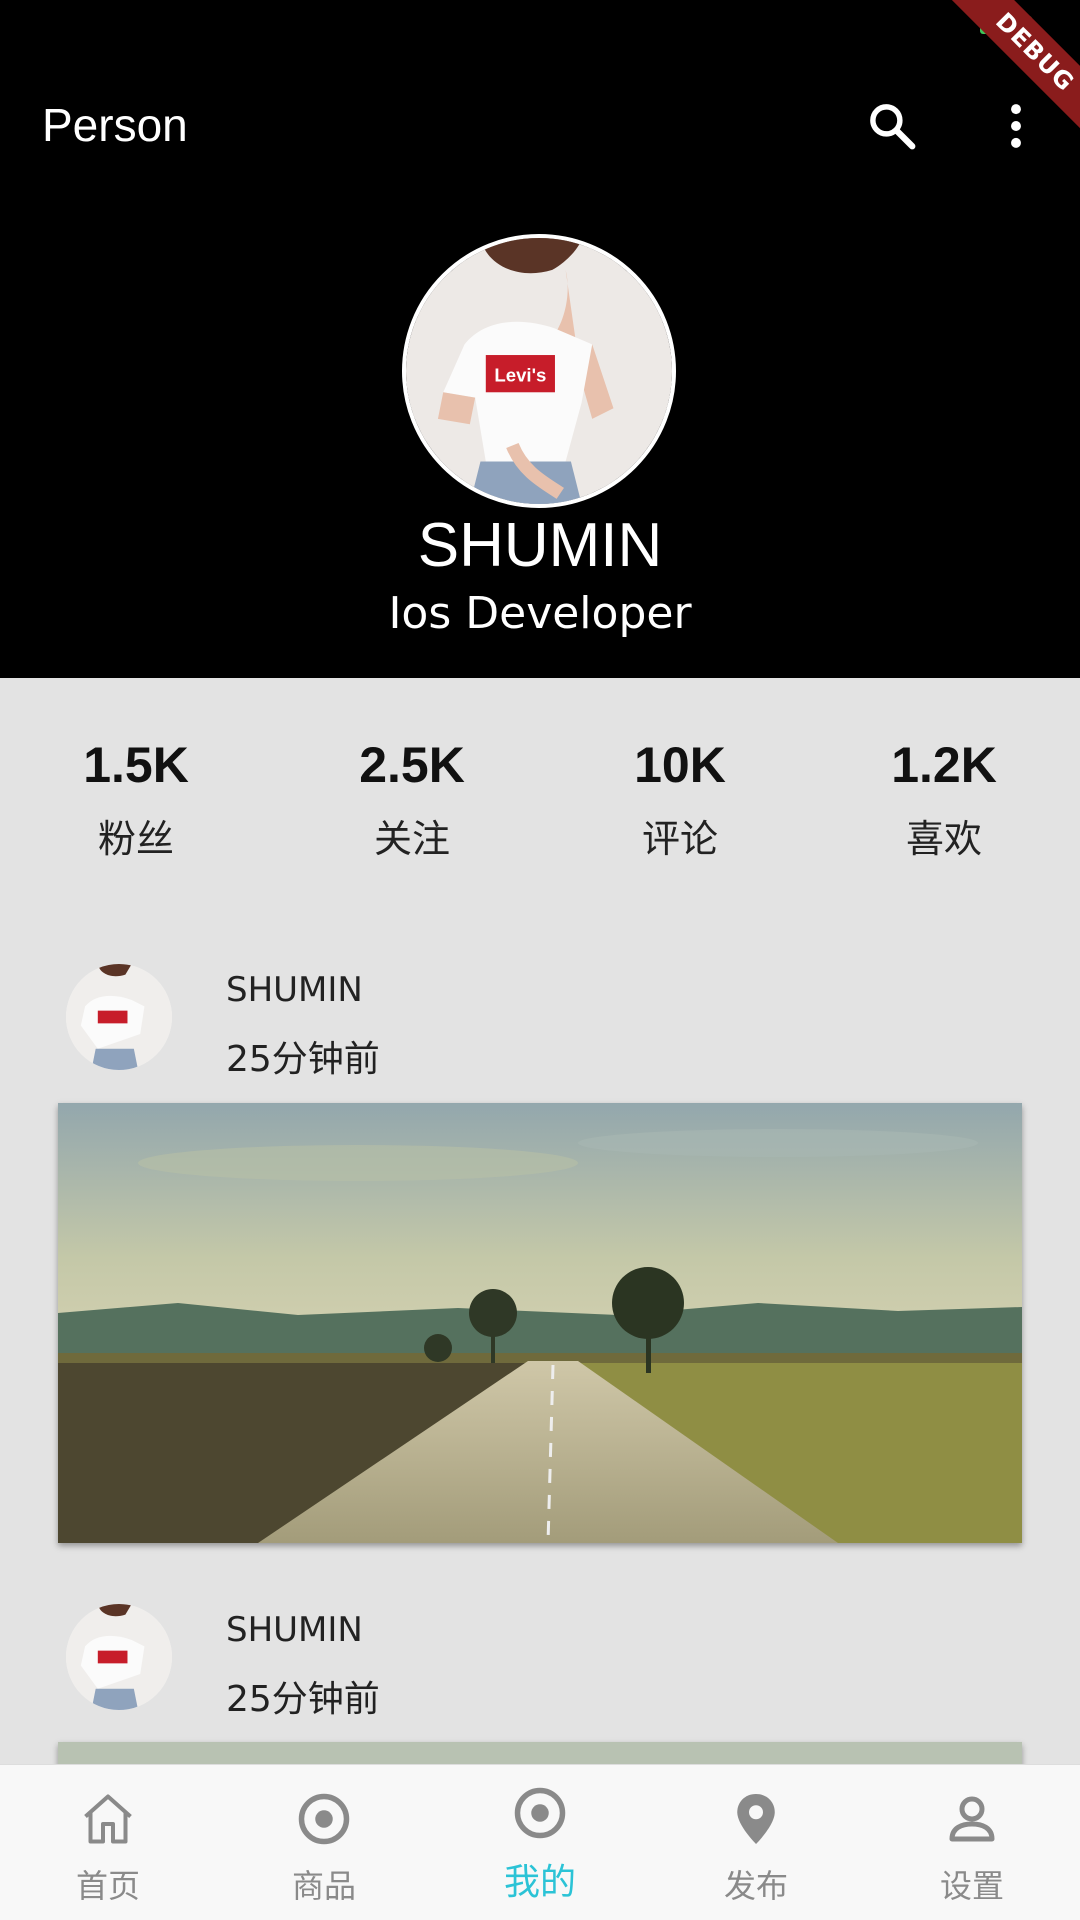  I want to click on nav-label: 商品, so click(323, 1886).